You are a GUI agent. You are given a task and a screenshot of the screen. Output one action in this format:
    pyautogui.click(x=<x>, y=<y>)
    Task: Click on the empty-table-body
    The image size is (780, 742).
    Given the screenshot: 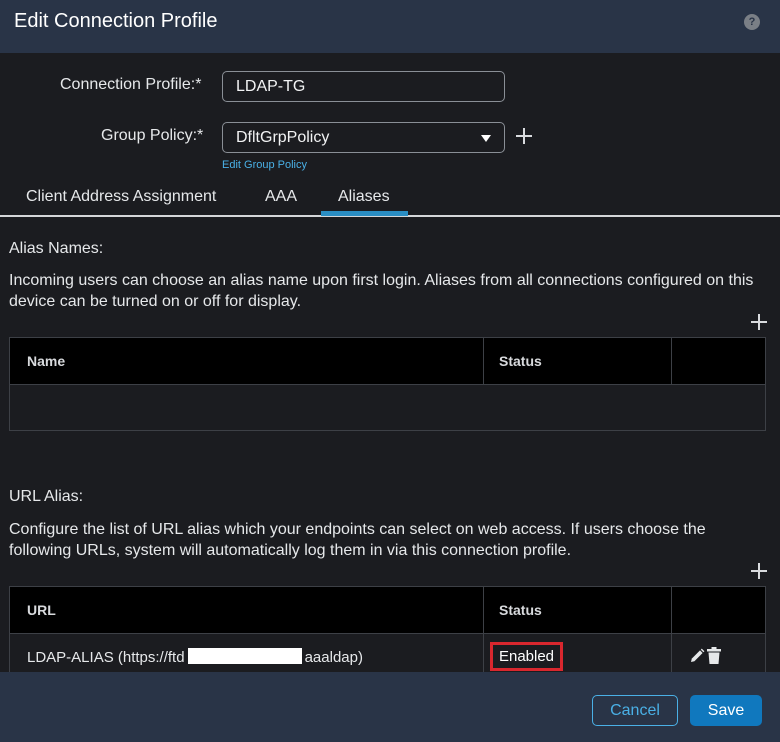 What is the action you would take?
    pyautogui.click(x=387, y=407)
    